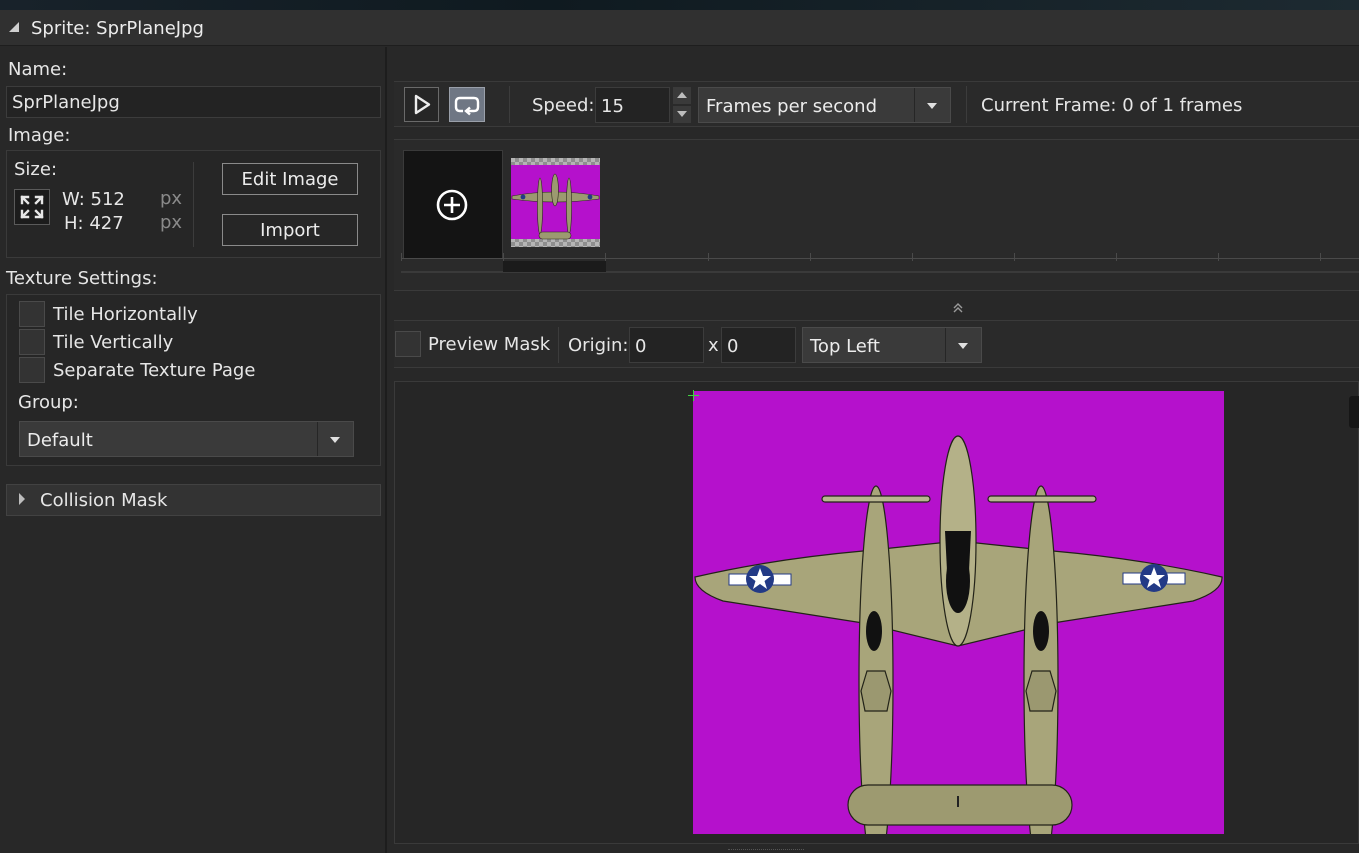 The height and width of the screenshot is (853, 1359). Describe the element at coordinates (22, 499) in the screenshot. I see `expand-triangle-icon` at that location.